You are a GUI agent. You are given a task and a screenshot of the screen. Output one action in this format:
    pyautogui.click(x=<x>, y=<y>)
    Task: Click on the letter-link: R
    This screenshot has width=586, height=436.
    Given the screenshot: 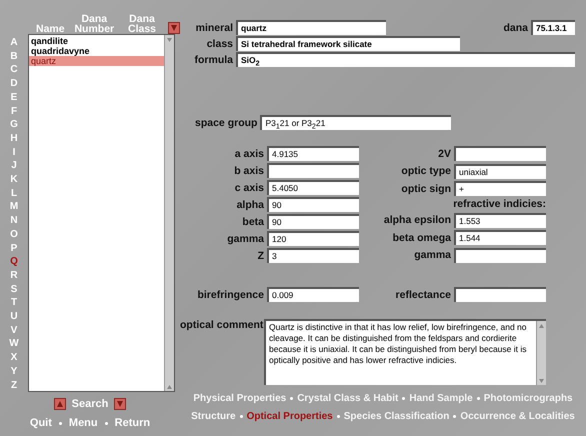 What is the action you would take?
    pyautogui.click(x=14, y=275)
    